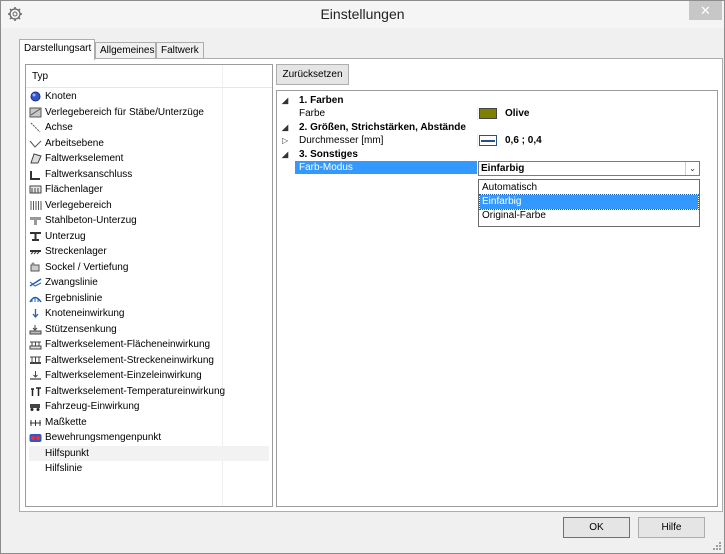  What do you see at coordinates (149, 96) in the screenshot?
I see `list-item: Knoten` at bounding box center [149, 96].